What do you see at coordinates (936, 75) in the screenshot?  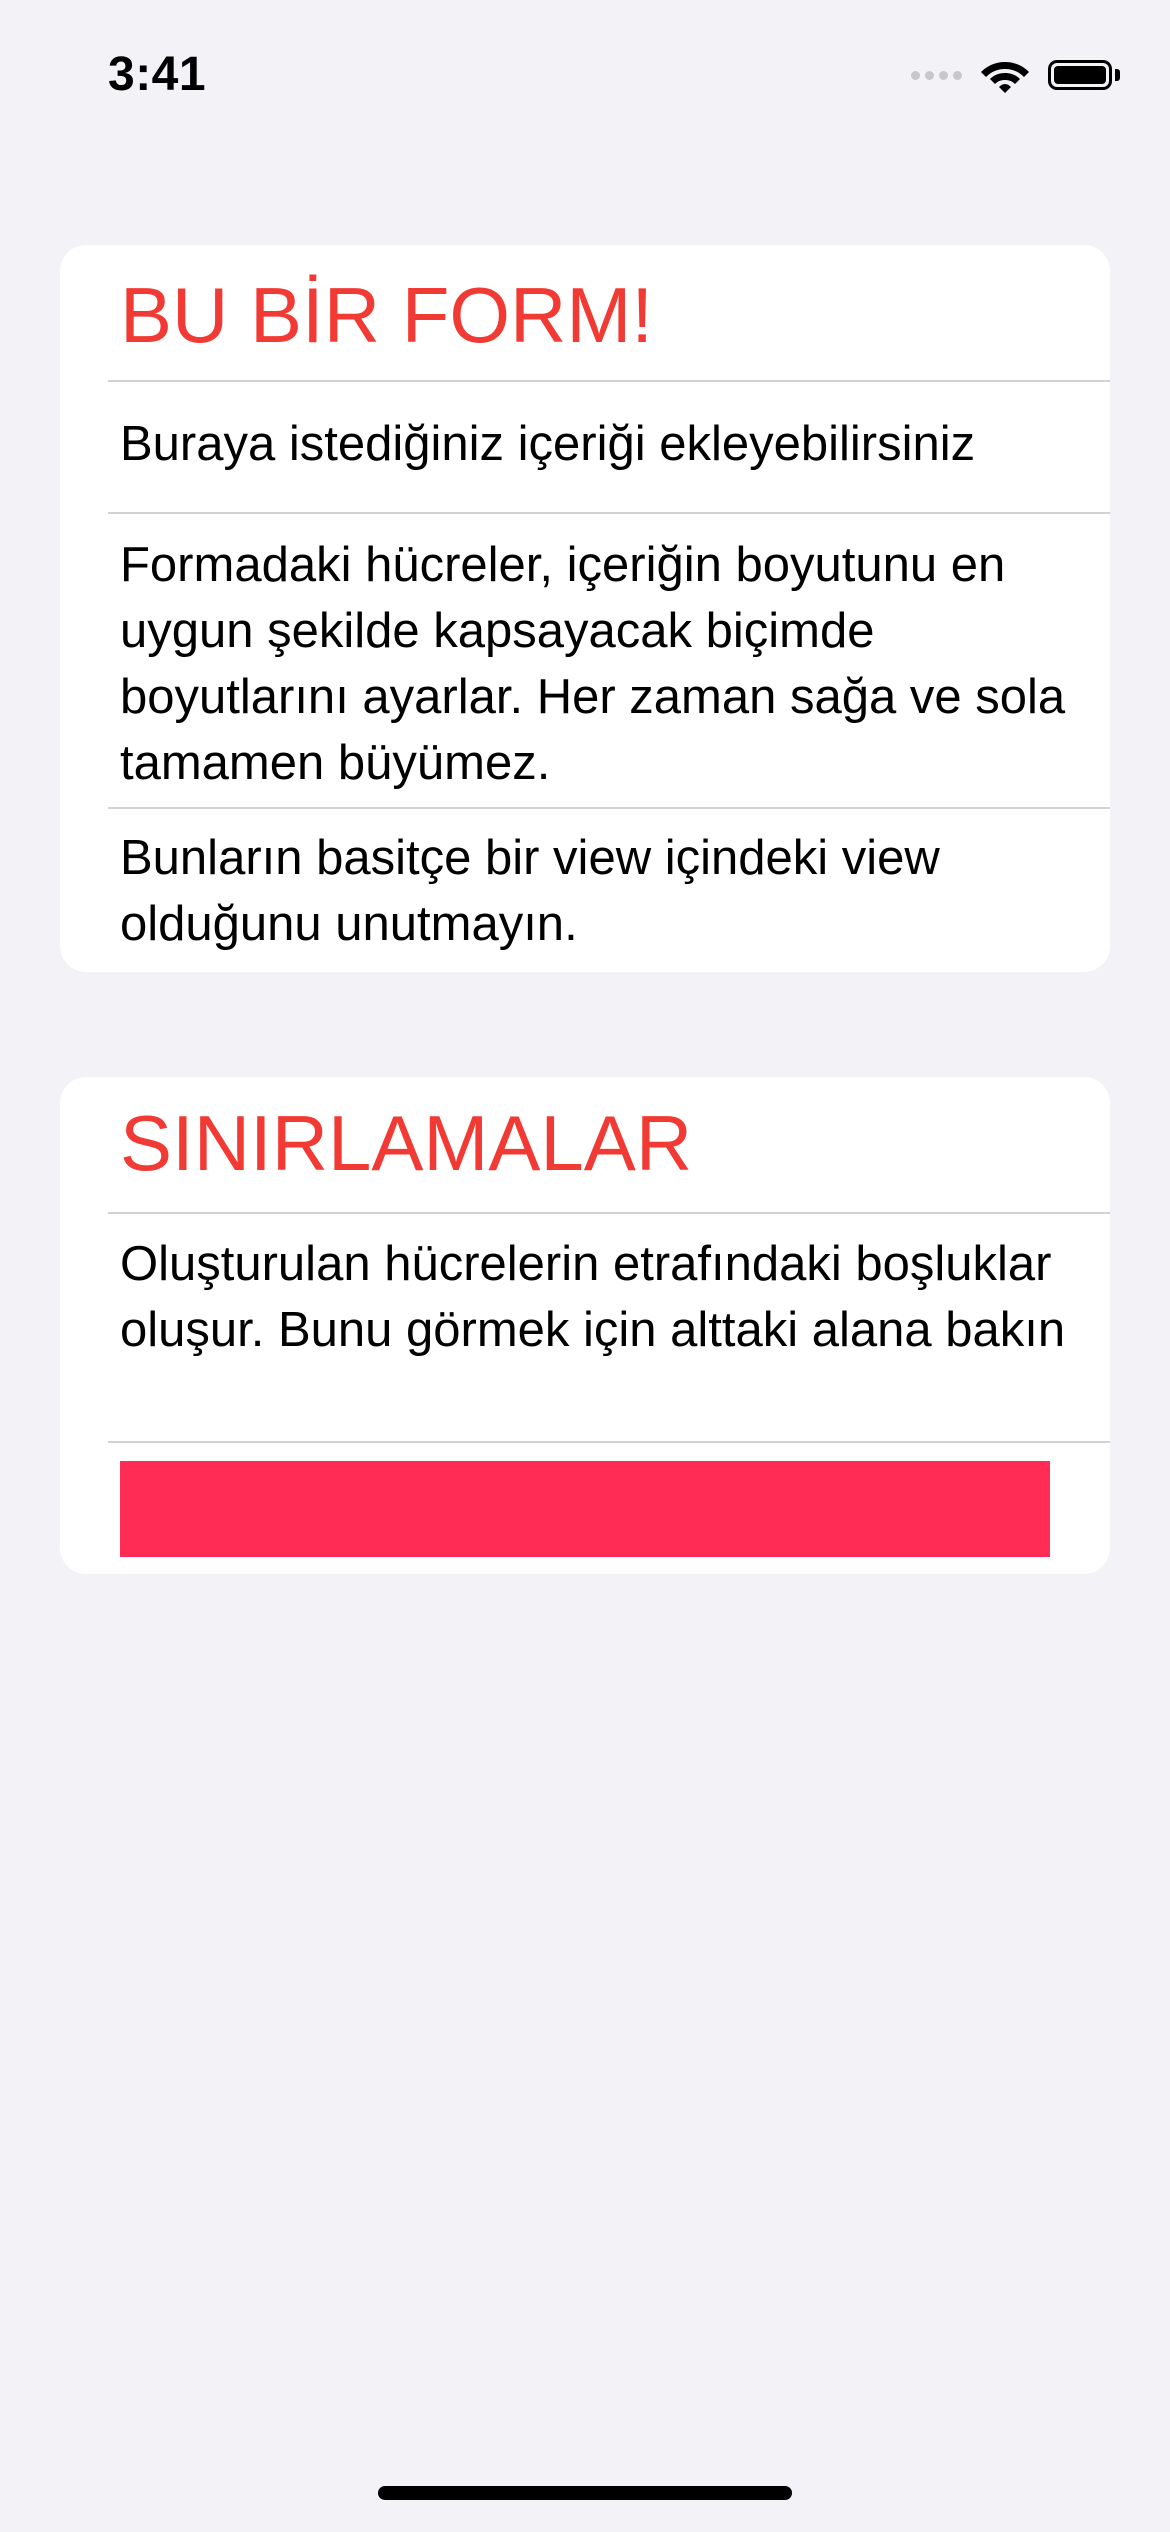 I see `signal-icon` at bounding box center [936, 75].